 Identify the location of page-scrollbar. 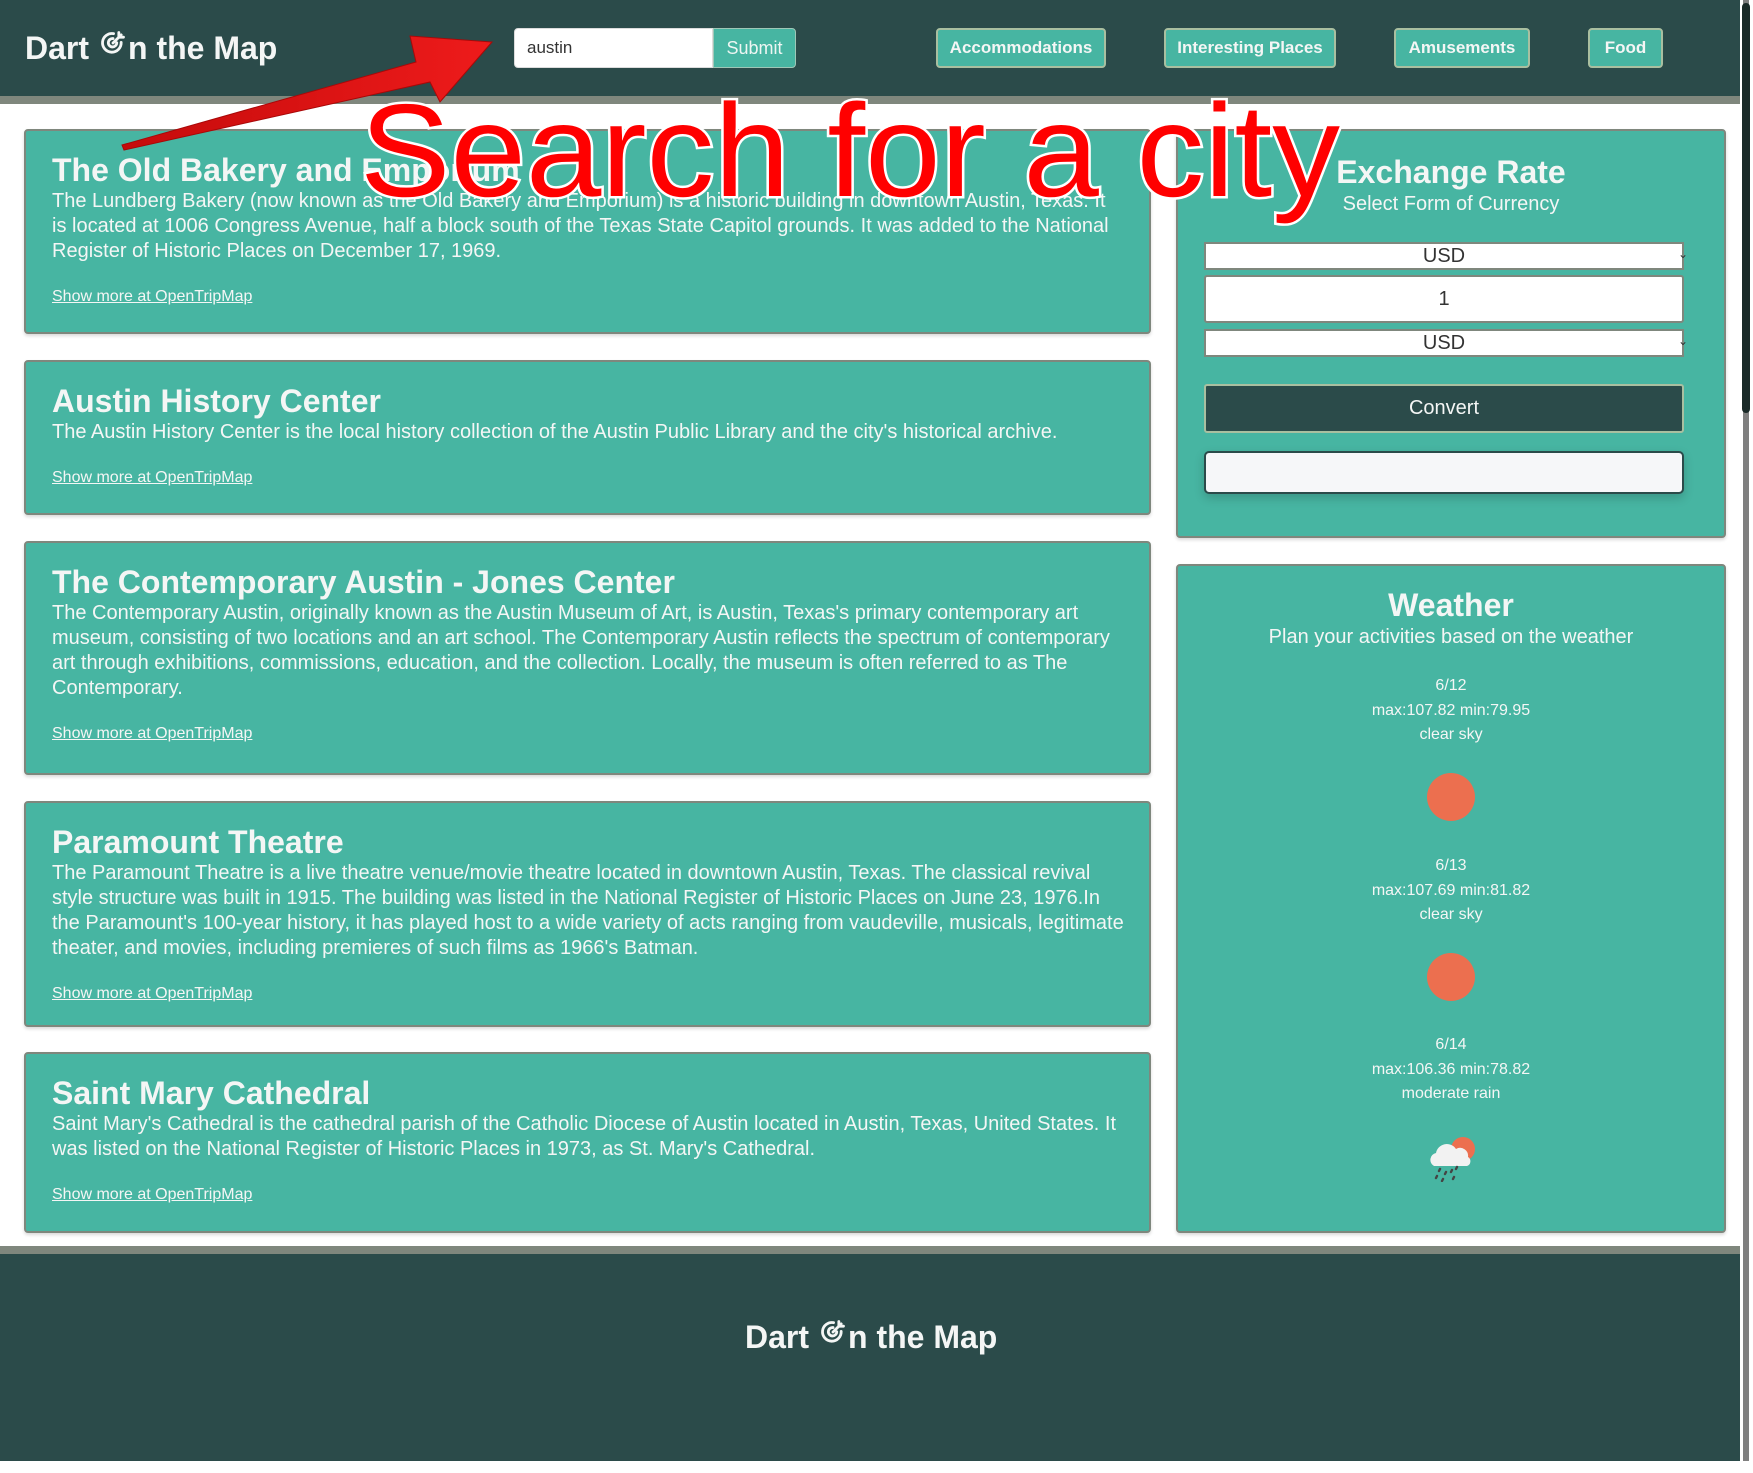
(1746, 730).